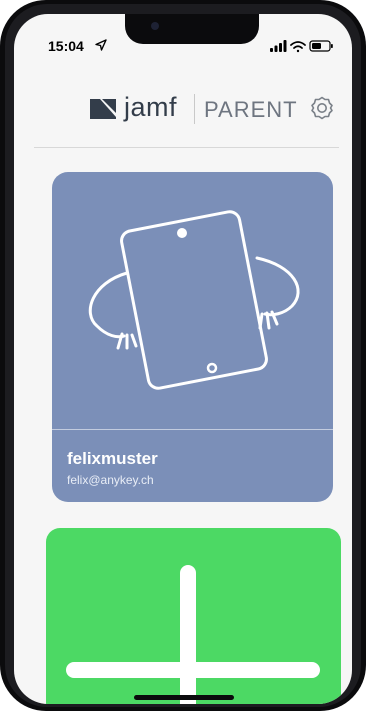 The width and height of the screenshot is (366, 711). I want to click on notch, so click(192, 29).